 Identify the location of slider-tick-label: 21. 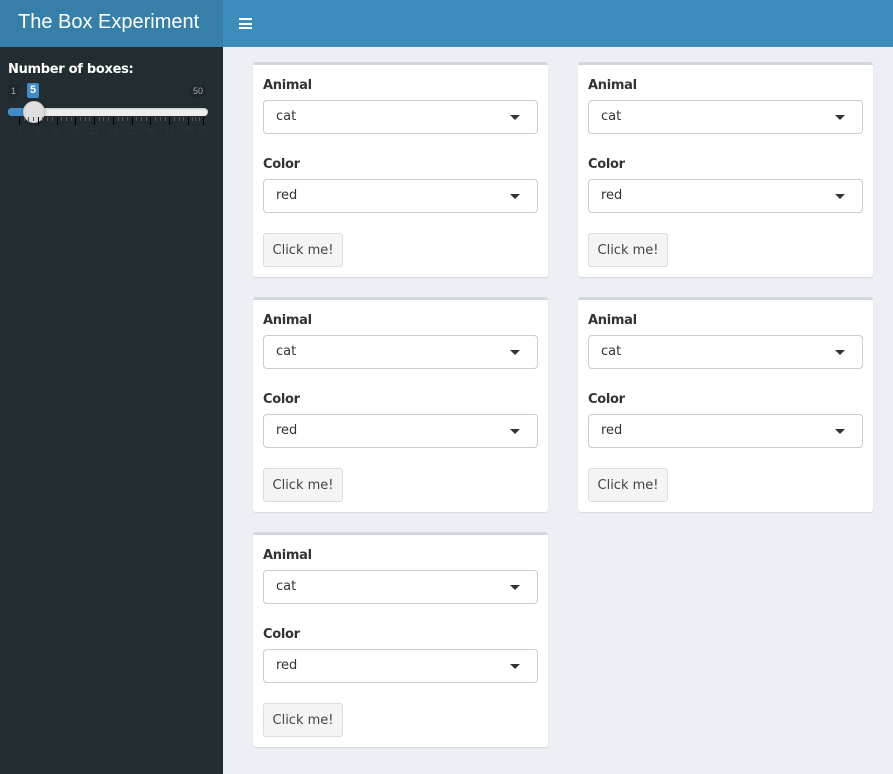
(94, 131).